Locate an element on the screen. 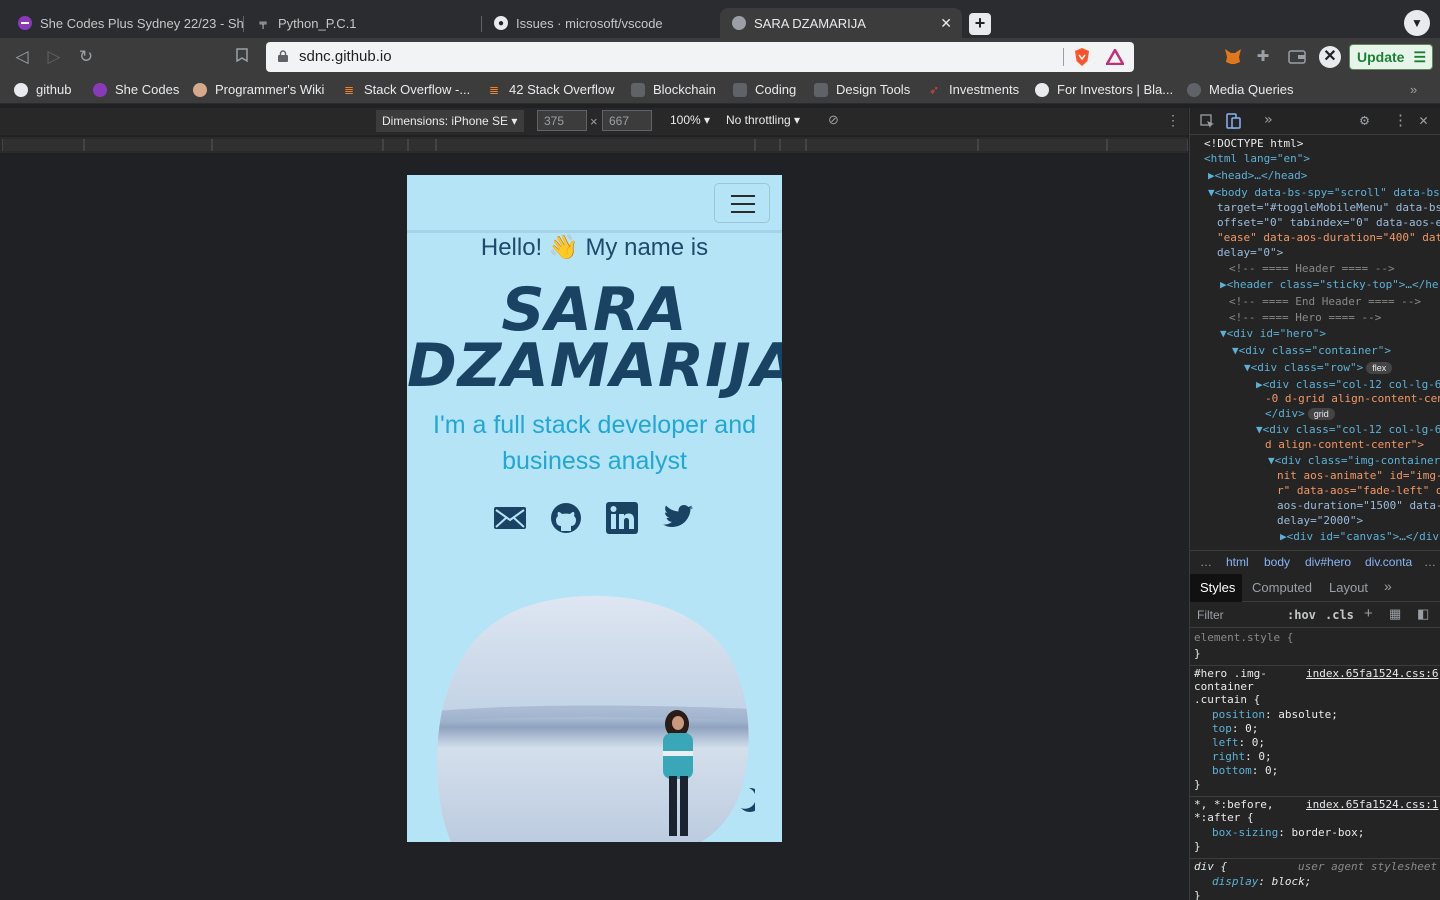 The image size is (1440, 900). paint-icon: ▦ is located at coordinates (1395, 614).